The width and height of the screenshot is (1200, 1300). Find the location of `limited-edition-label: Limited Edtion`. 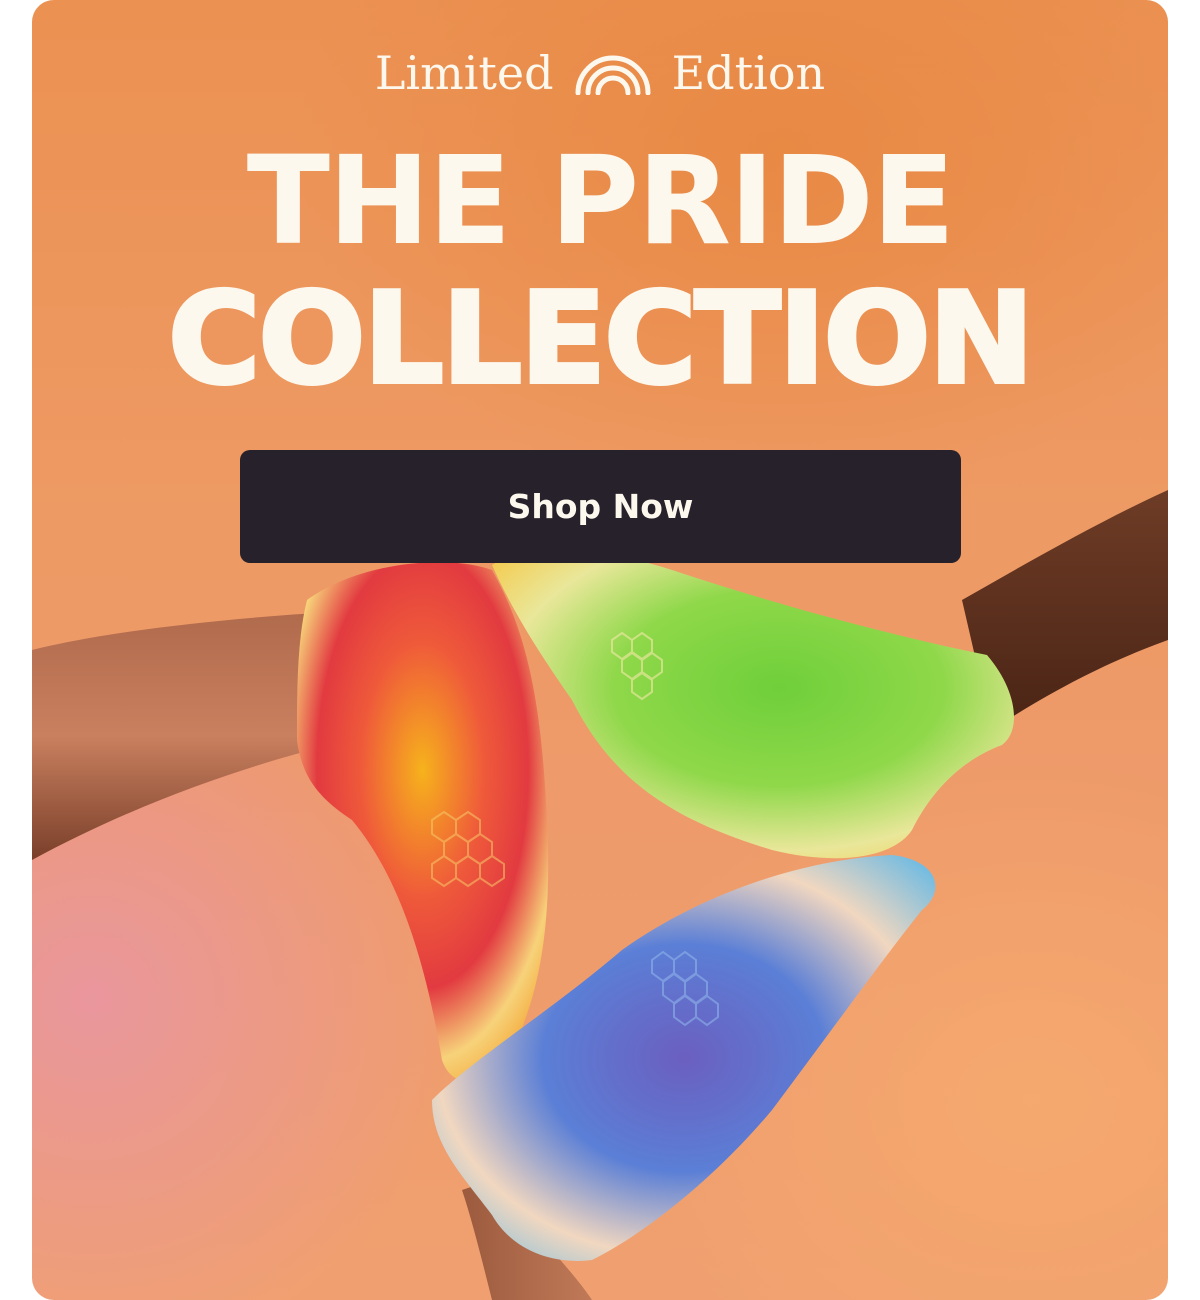

limited-edition-label: Limited Edtion is located at coordinates (600, 73).